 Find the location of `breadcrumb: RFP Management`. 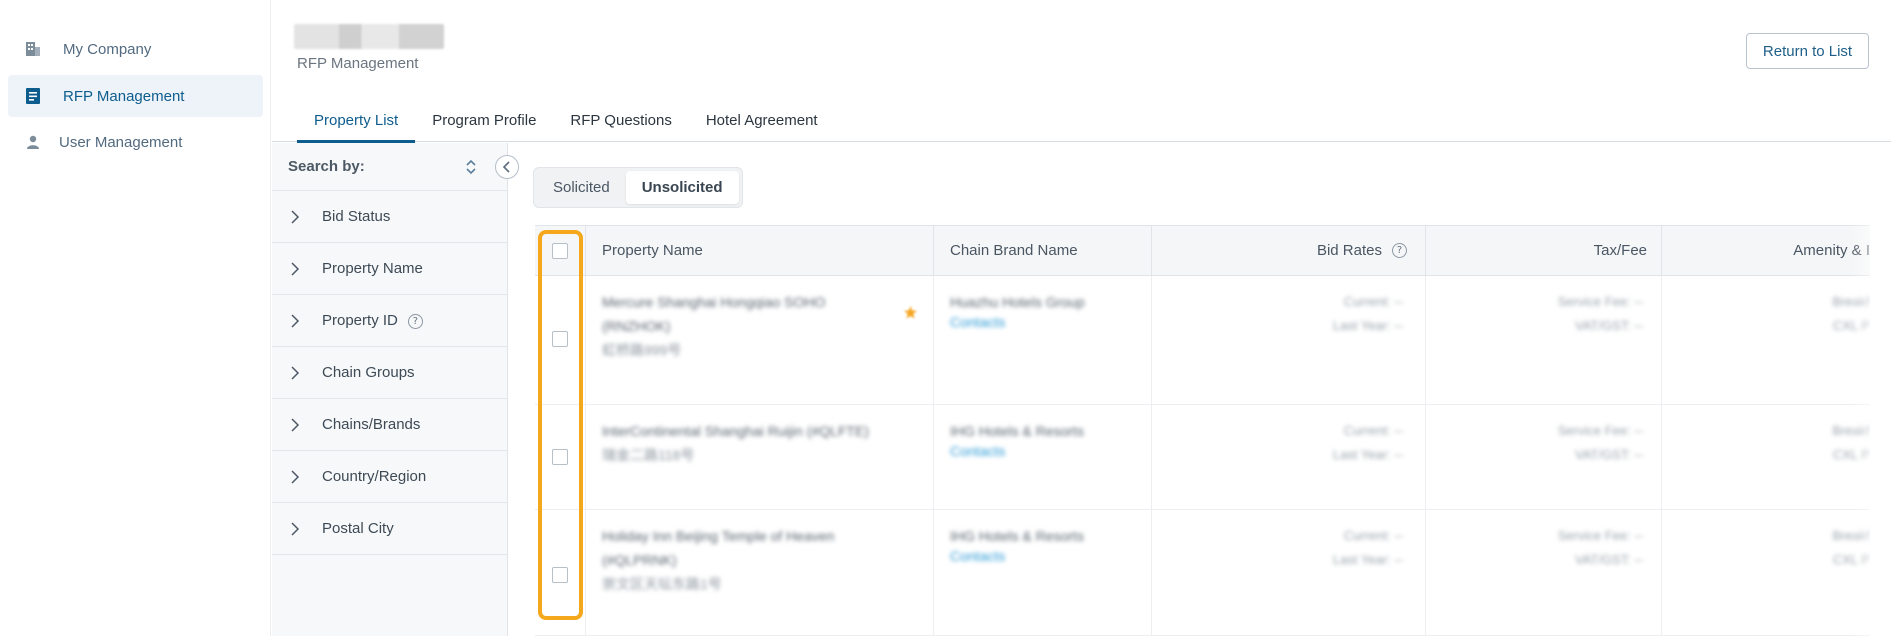

breadcrumb: RFP Management is located at coordinates (358, 63).